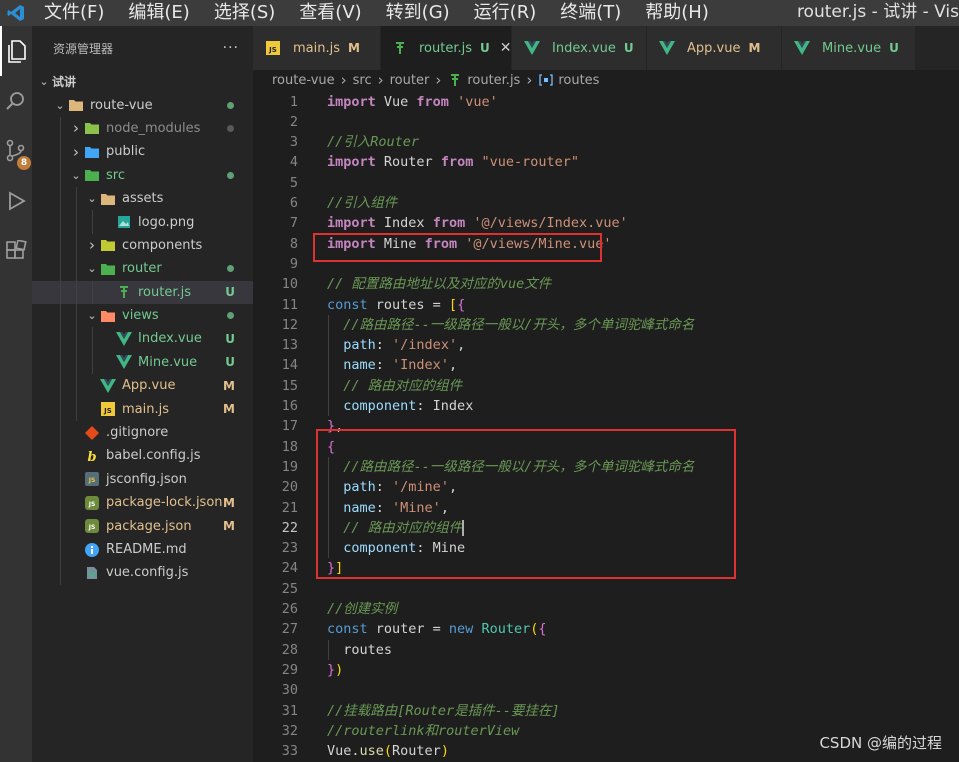 This screenshot has width=959, height=762. I want to click on tab-status: U, so click(628, 48).